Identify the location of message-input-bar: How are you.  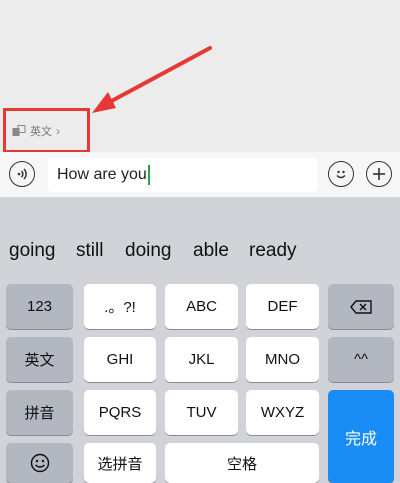
(200, 174).